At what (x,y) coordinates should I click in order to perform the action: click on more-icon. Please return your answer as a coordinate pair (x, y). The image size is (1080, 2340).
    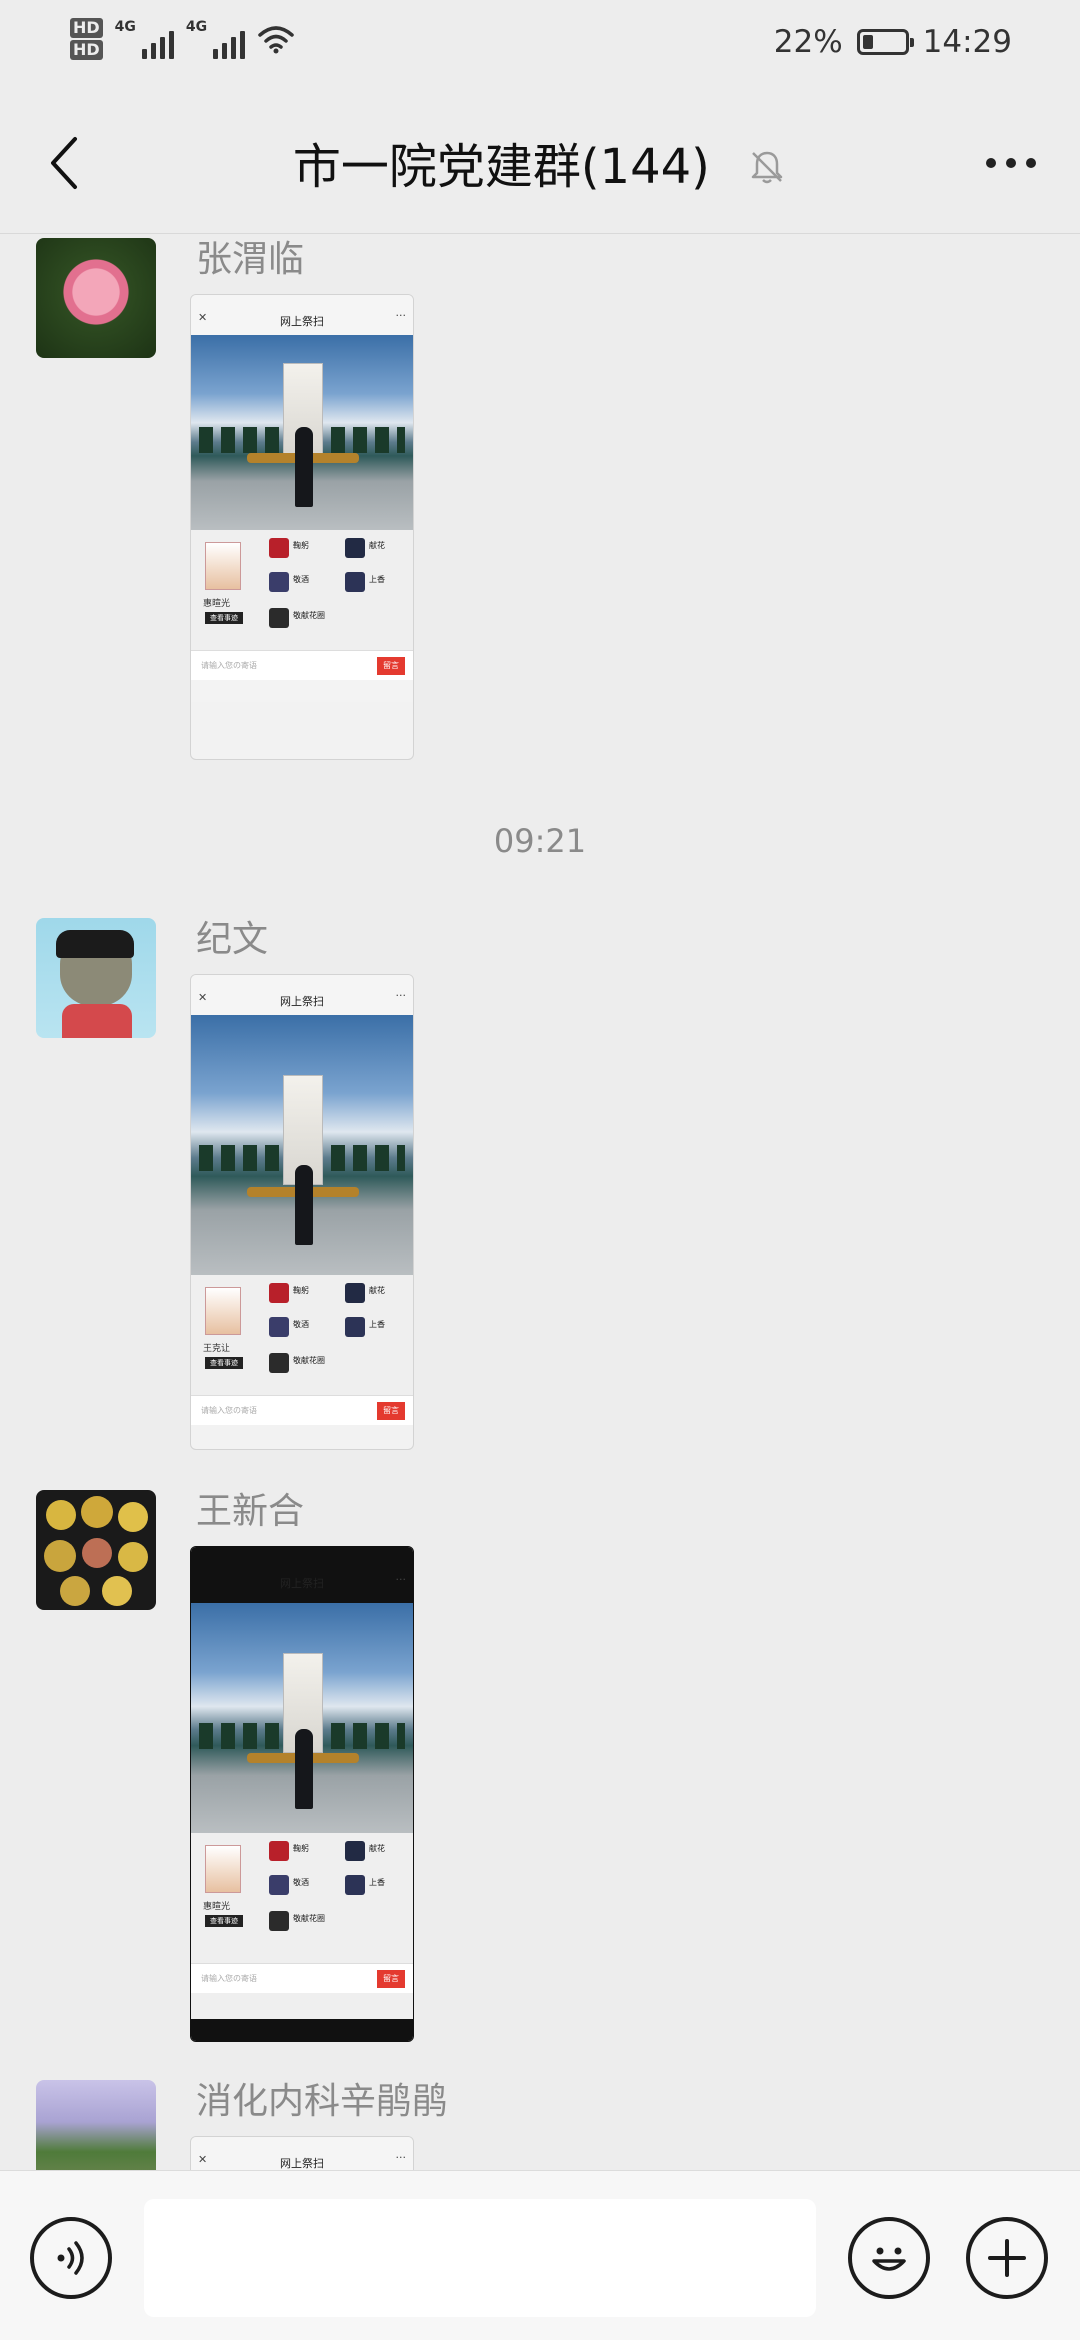
    Looking at the image, I should click on (991, 163).